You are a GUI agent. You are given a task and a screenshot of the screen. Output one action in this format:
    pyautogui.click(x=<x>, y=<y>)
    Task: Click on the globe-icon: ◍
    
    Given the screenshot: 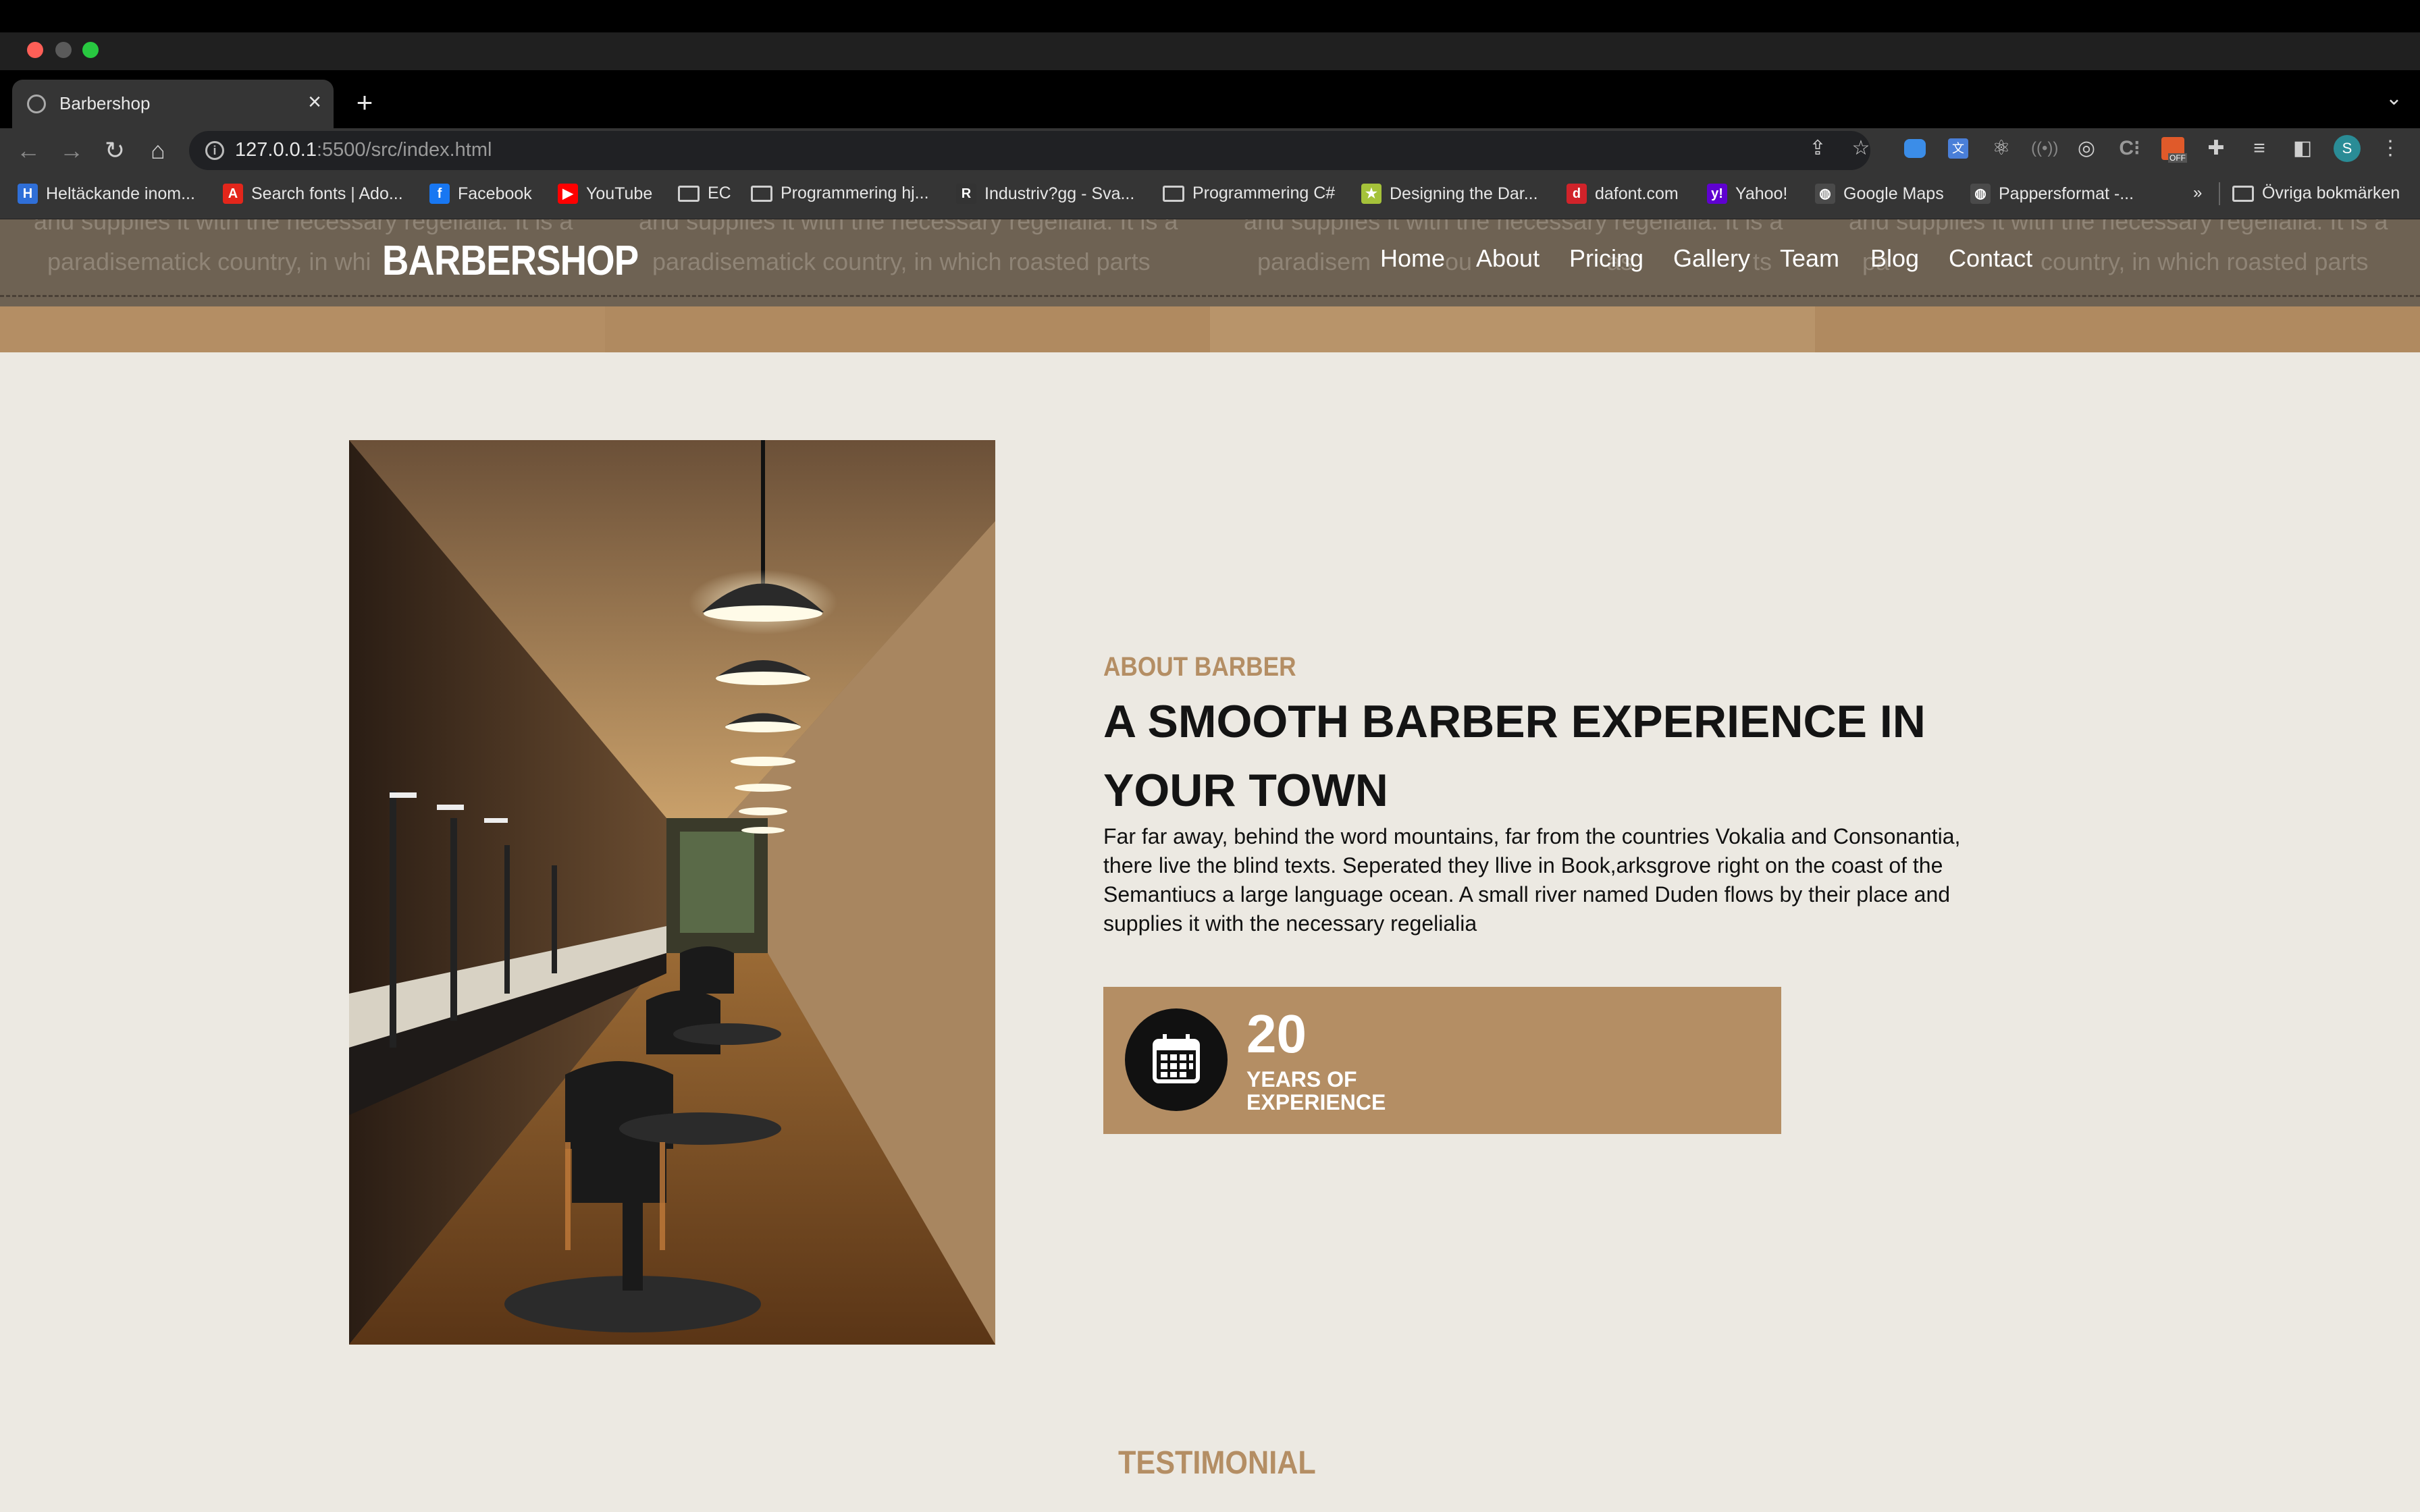 What is the action you would take?
    pyautogui.click(x=1825, y=194)
    